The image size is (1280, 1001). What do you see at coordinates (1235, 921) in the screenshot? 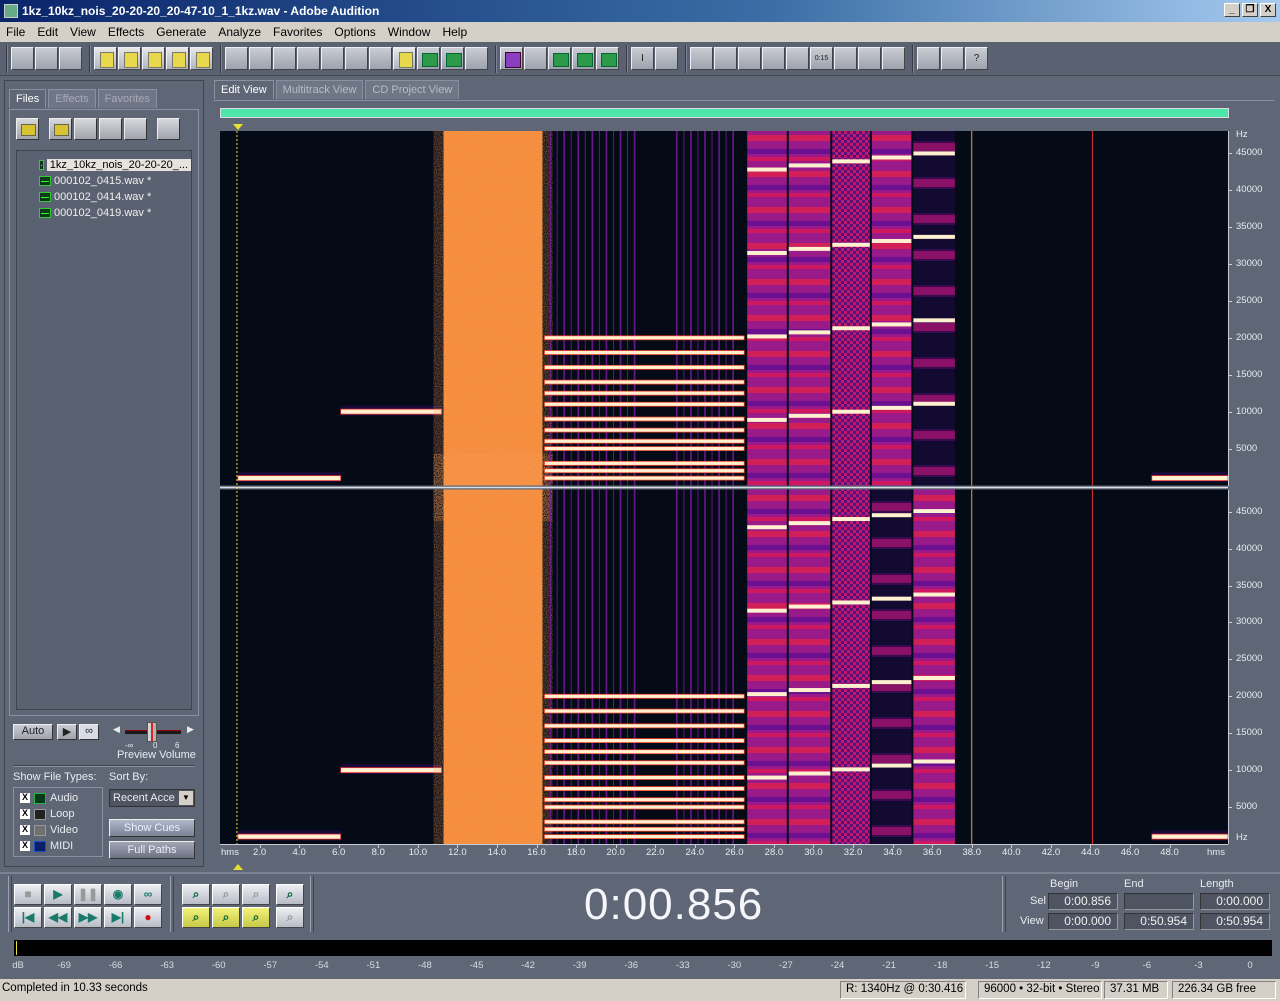
I see `view-length-field: 0:50.954` at bounding box center [1235, 921].